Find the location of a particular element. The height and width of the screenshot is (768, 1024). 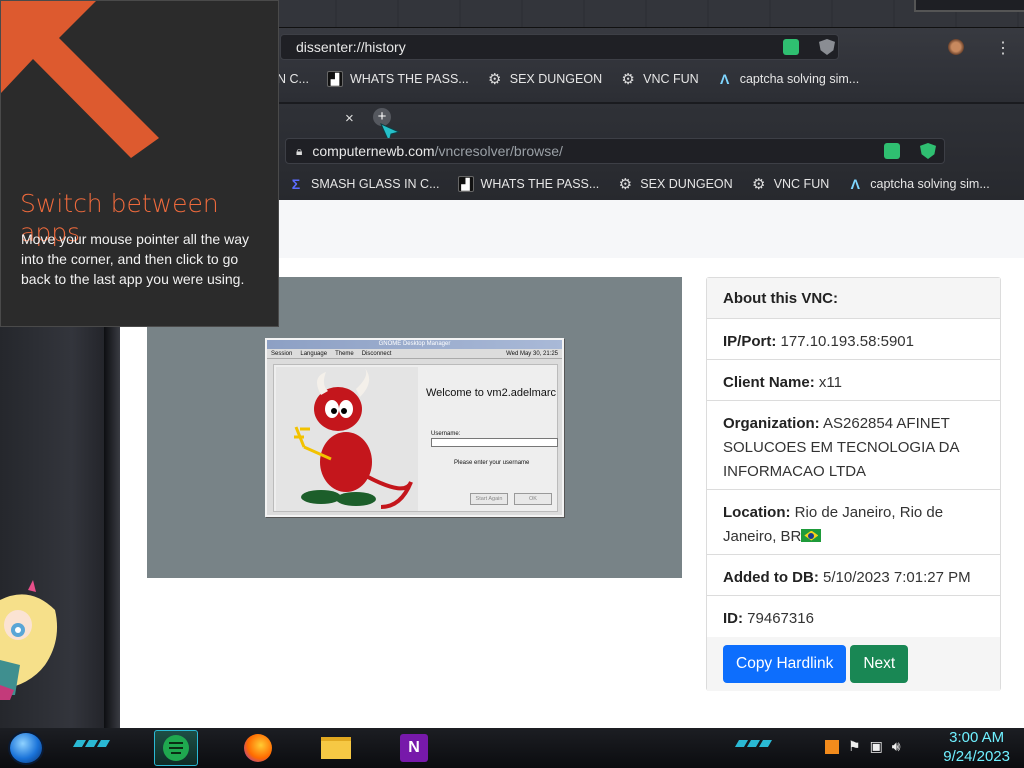

gdm-menu-item: Theme is located at coordinates (344, 354).